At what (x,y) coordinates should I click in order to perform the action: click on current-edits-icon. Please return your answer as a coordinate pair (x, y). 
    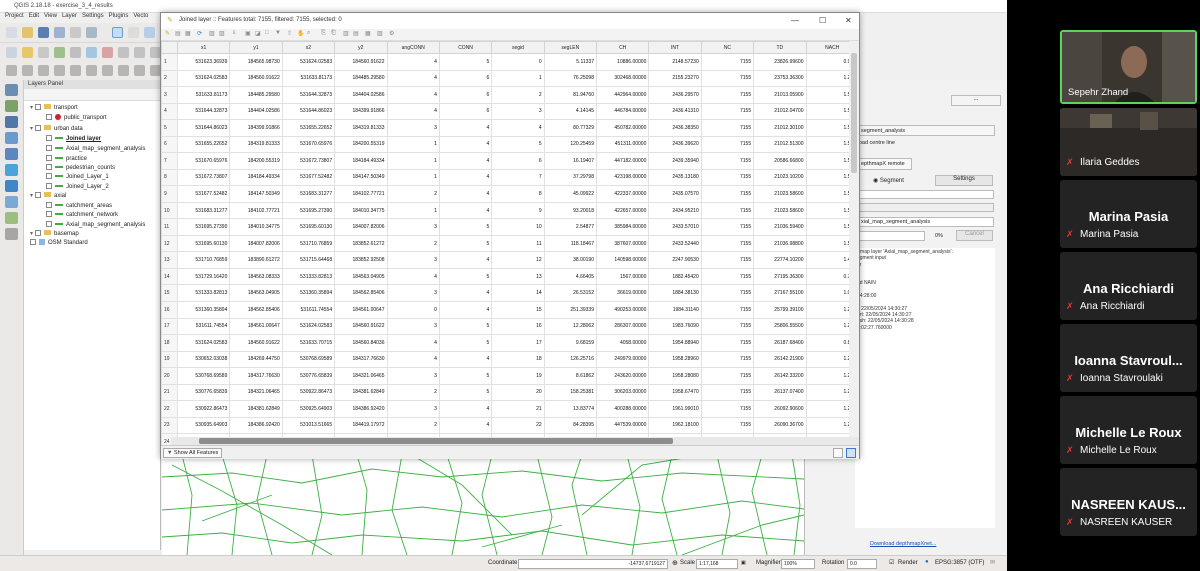
    Looking at the image, I should click on (11, 52).